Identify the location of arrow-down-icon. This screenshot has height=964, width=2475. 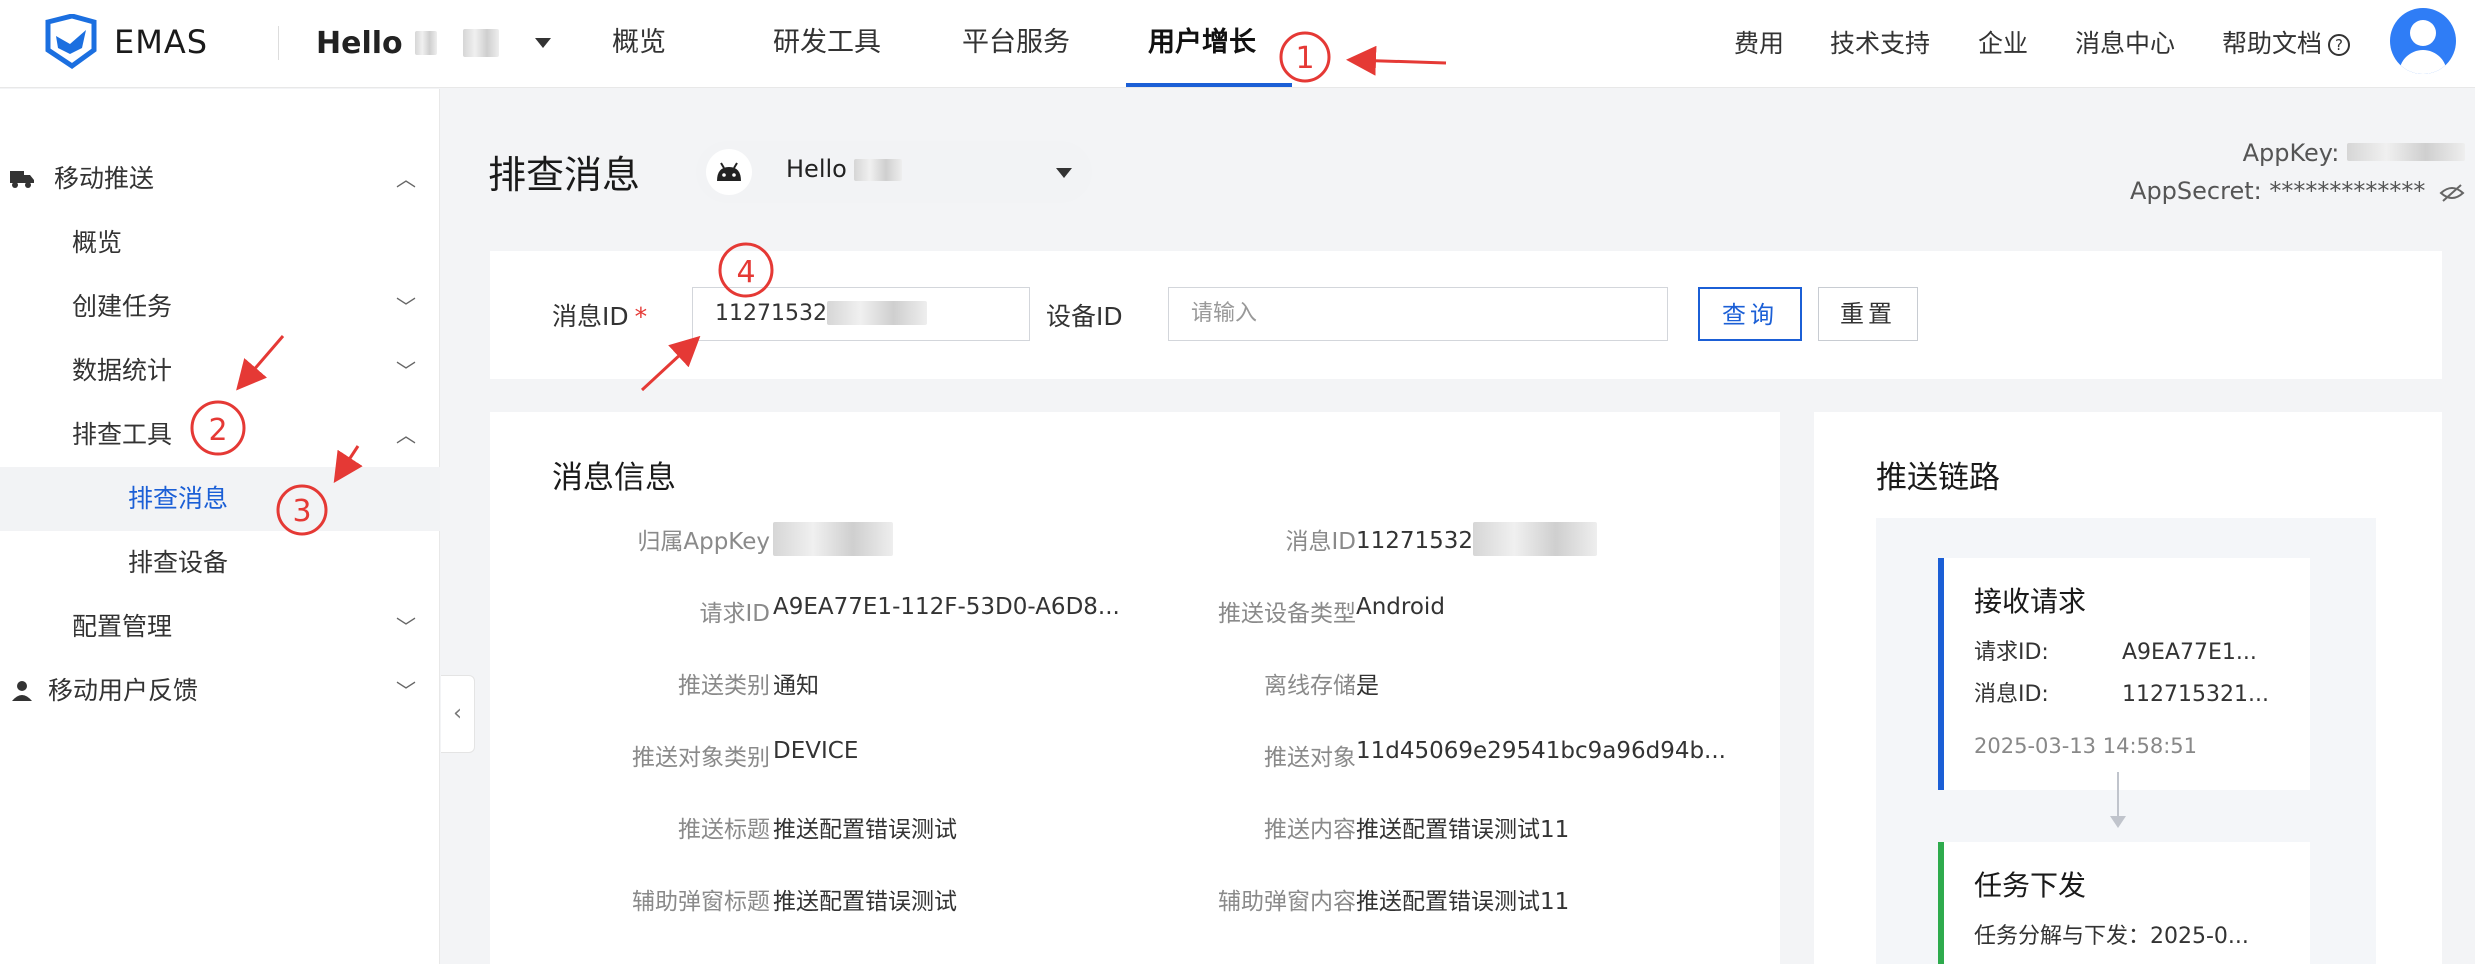
(2118, 822).